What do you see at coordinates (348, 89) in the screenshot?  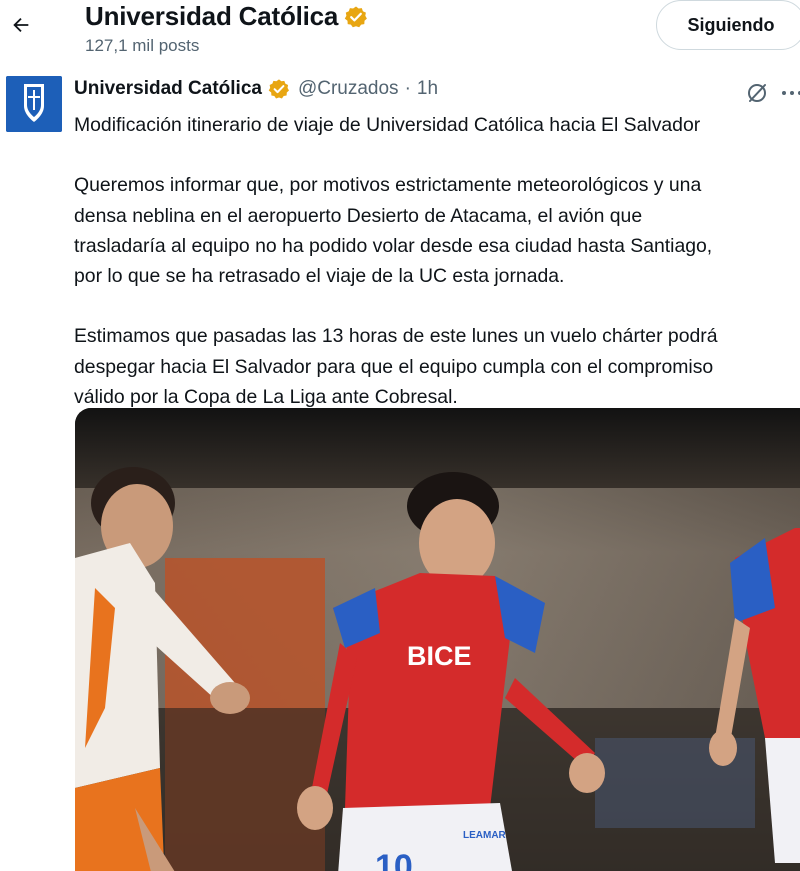 I see `author-handle: @Cruzados` at bounding box center [348, 89].